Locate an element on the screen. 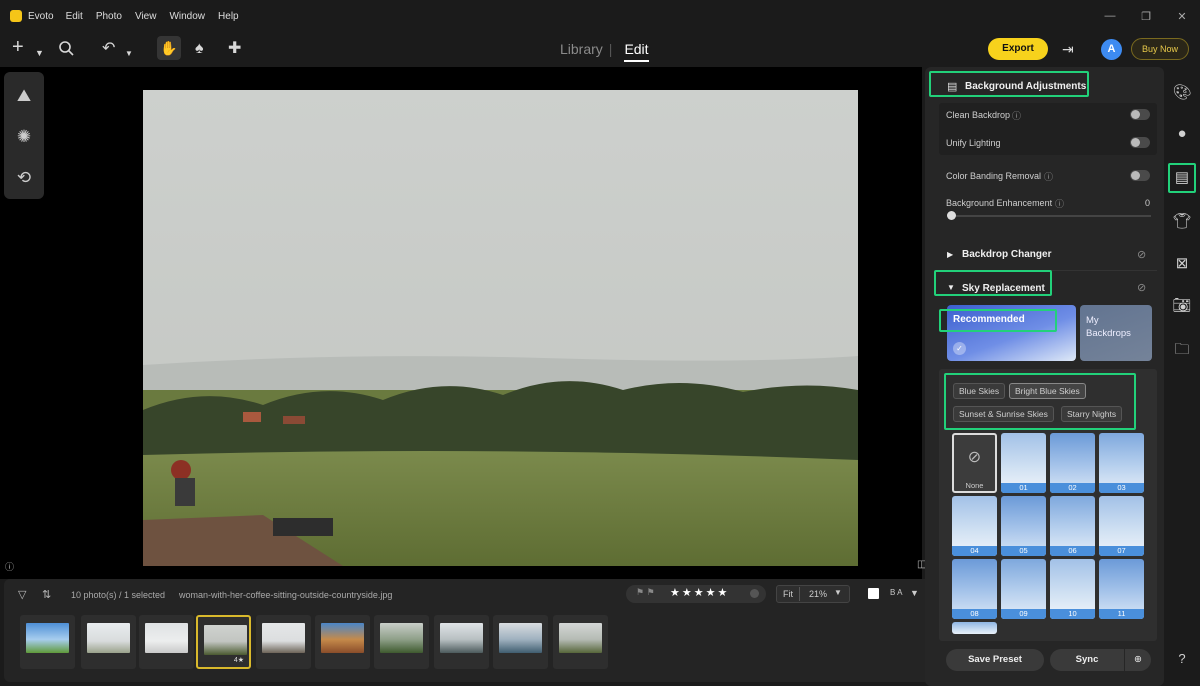 This screenshot has height=686, width=1200. mode-tabs: Library | Edit is located at coordinates (604, 51).